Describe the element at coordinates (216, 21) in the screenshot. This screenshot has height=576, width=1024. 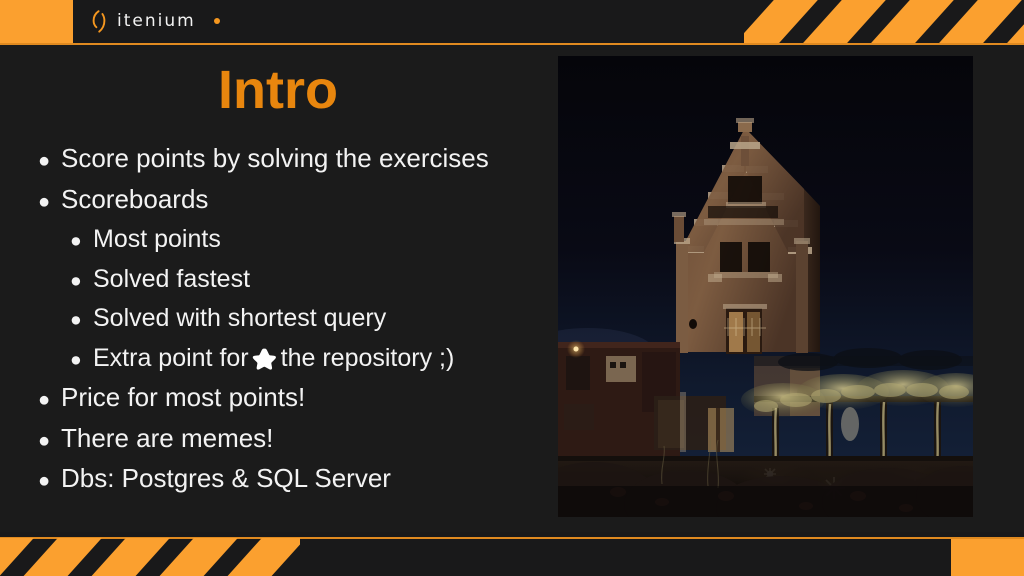
I see `orange-dot-icon` at that location.